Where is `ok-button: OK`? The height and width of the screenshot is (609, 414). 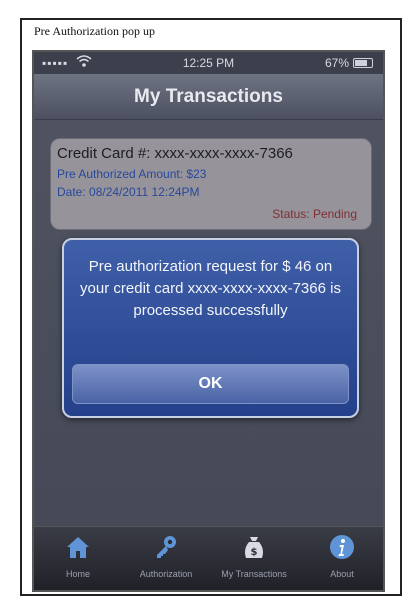
ok-button: OK is located at coordinates (210, 384).